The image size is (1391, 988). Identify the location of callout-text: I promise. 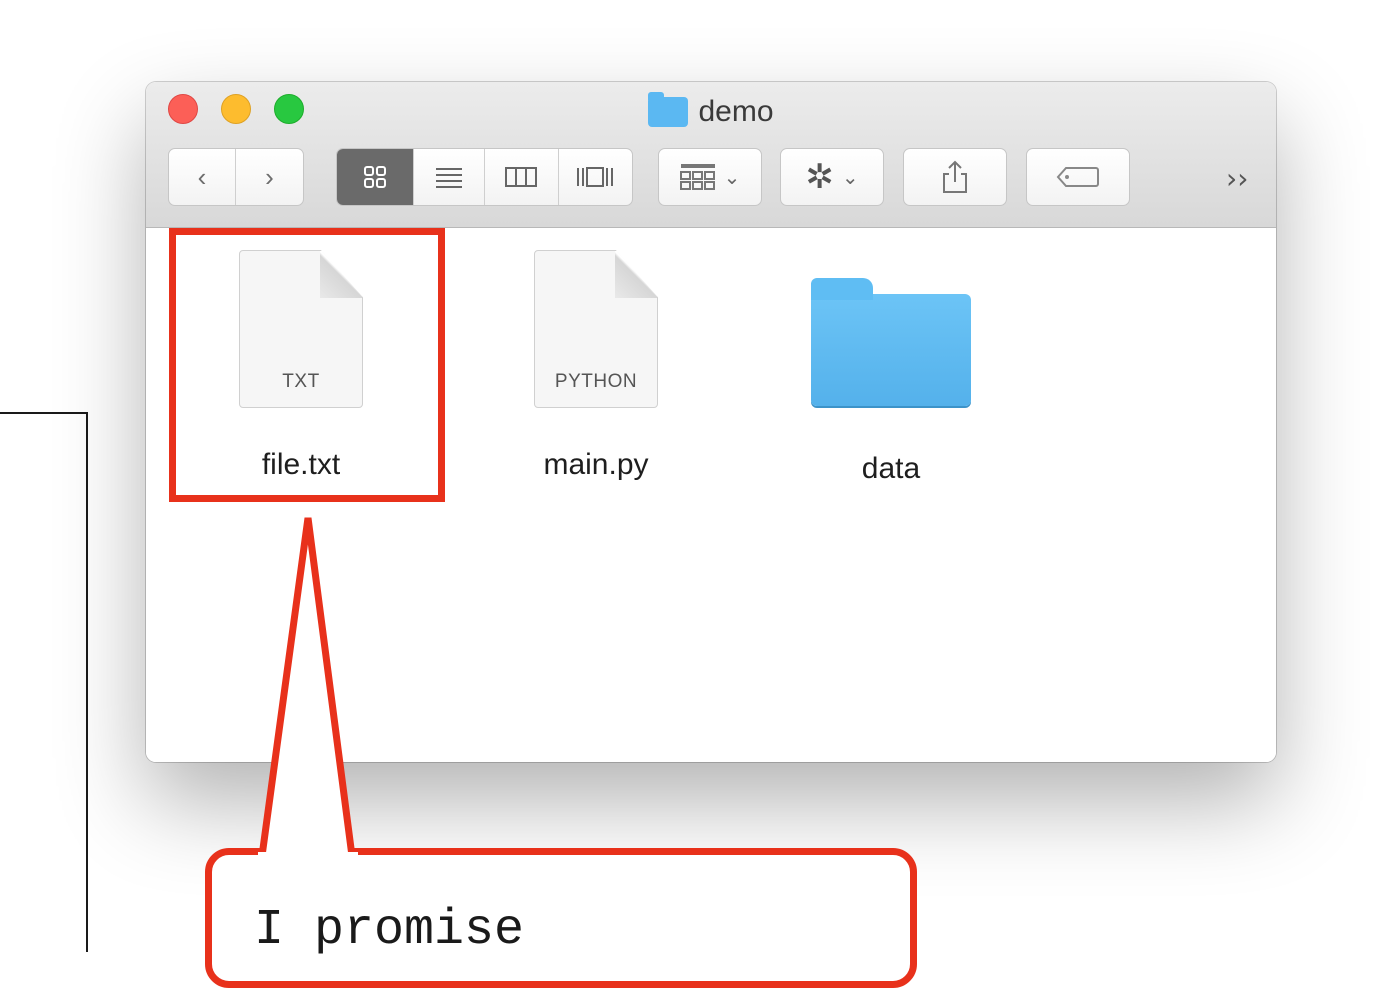
(389, 930).